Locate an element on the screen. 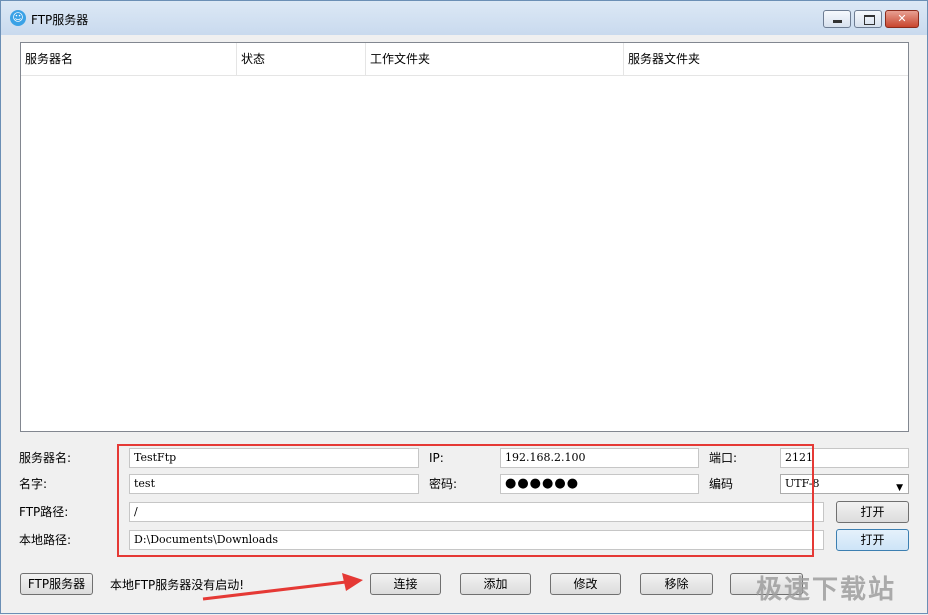 The width and height of the screenshot is (928, 615). open-ftp-path-button: 打开 is located at coordinates (872, 512).